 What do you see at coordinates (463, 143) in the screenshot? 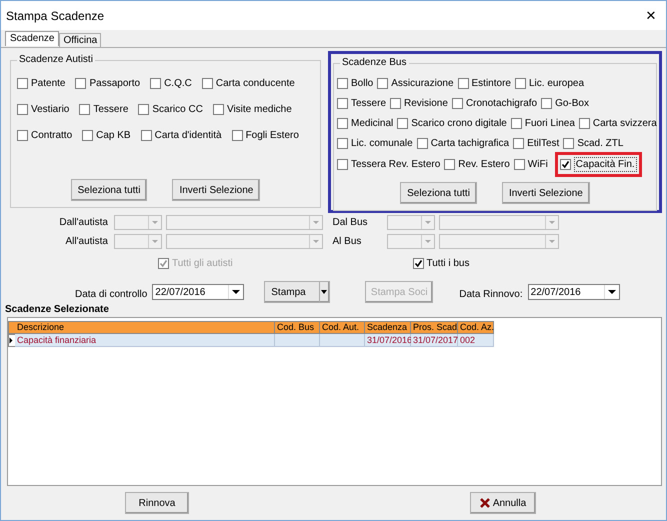
I see `checkbox: Carta tachigrafica` at bounding box center [463, 143].